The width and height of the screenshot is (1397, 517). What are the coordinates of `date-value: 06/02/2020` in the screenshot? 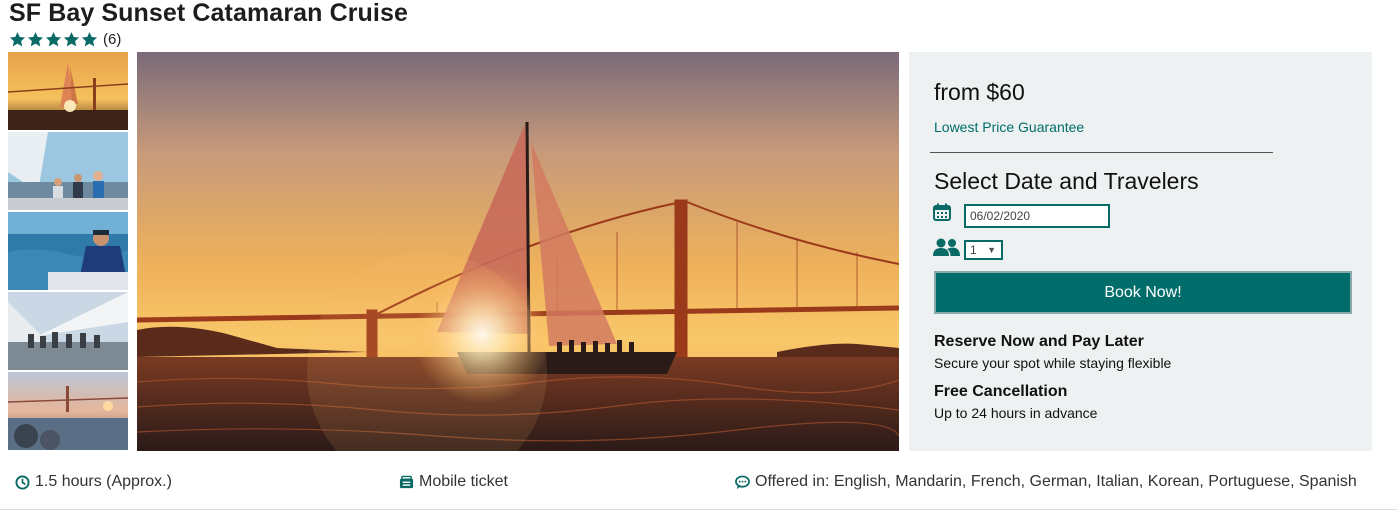 It's located at (1000, 216).